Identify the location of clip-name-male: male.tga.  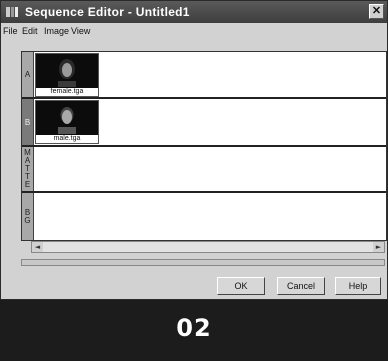
(67, 139).